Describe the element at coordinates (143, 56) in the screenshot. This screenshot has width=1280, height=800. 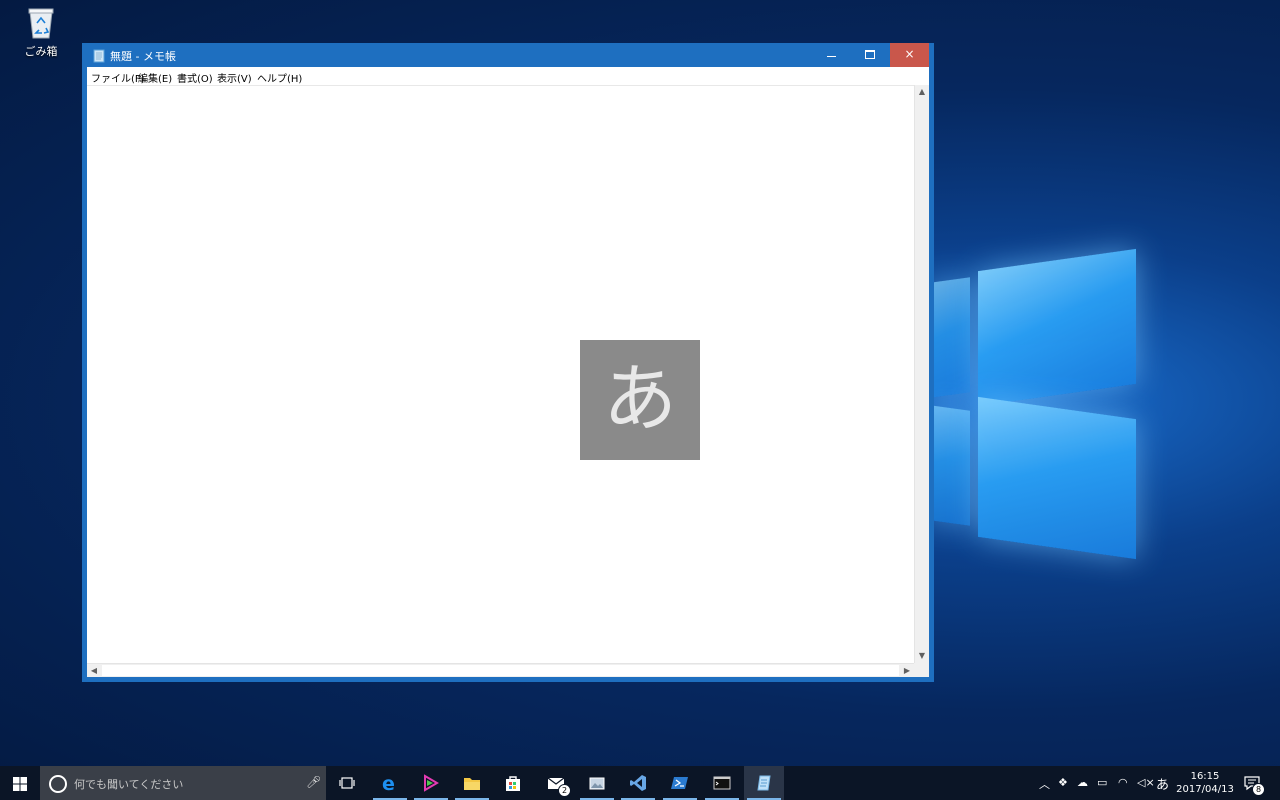
I see `window-title: 無題 - メモ帳` at that location.